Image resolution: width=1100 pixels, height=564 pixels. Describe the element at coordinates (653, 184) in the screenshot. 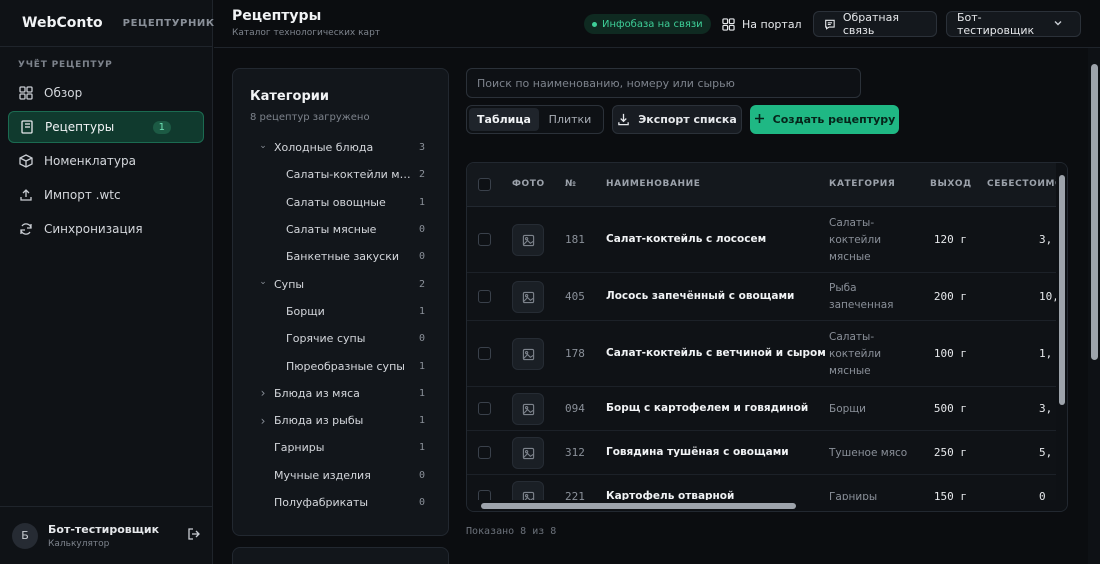

I see `col-name: НАИМЕНОВАНИЕ` at that location.